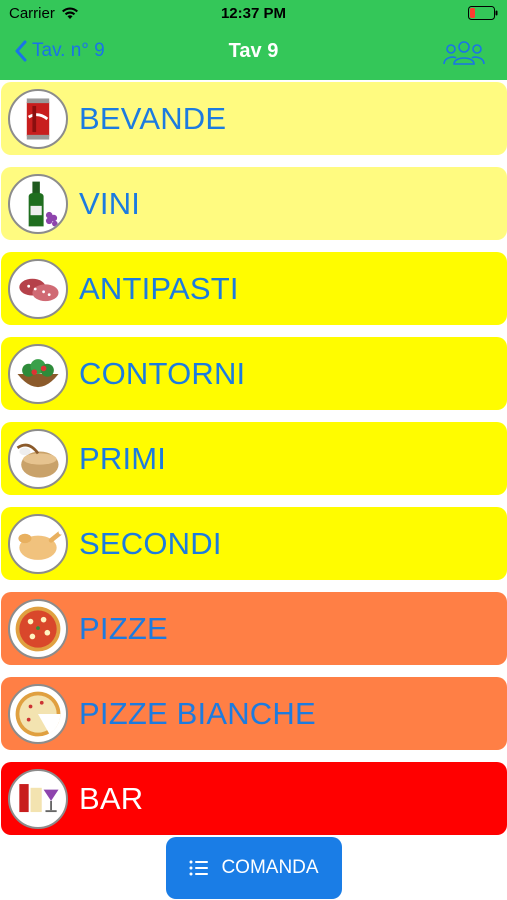 This screenshot has height=900, width=507. I want to click on page-title: Tav 9, so click(253, 51).